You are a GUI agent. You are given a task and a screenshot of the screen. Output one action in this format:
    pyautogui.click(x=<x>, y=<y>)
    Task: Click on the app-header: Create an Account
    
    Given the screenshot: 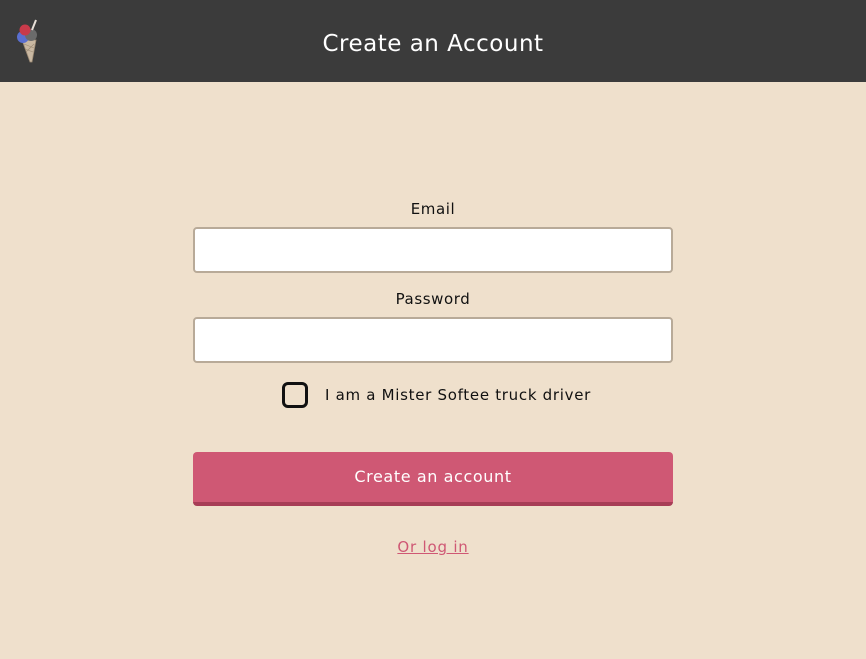 What is the action you would take?
    pyautogui.click(x=433, y=41)
    